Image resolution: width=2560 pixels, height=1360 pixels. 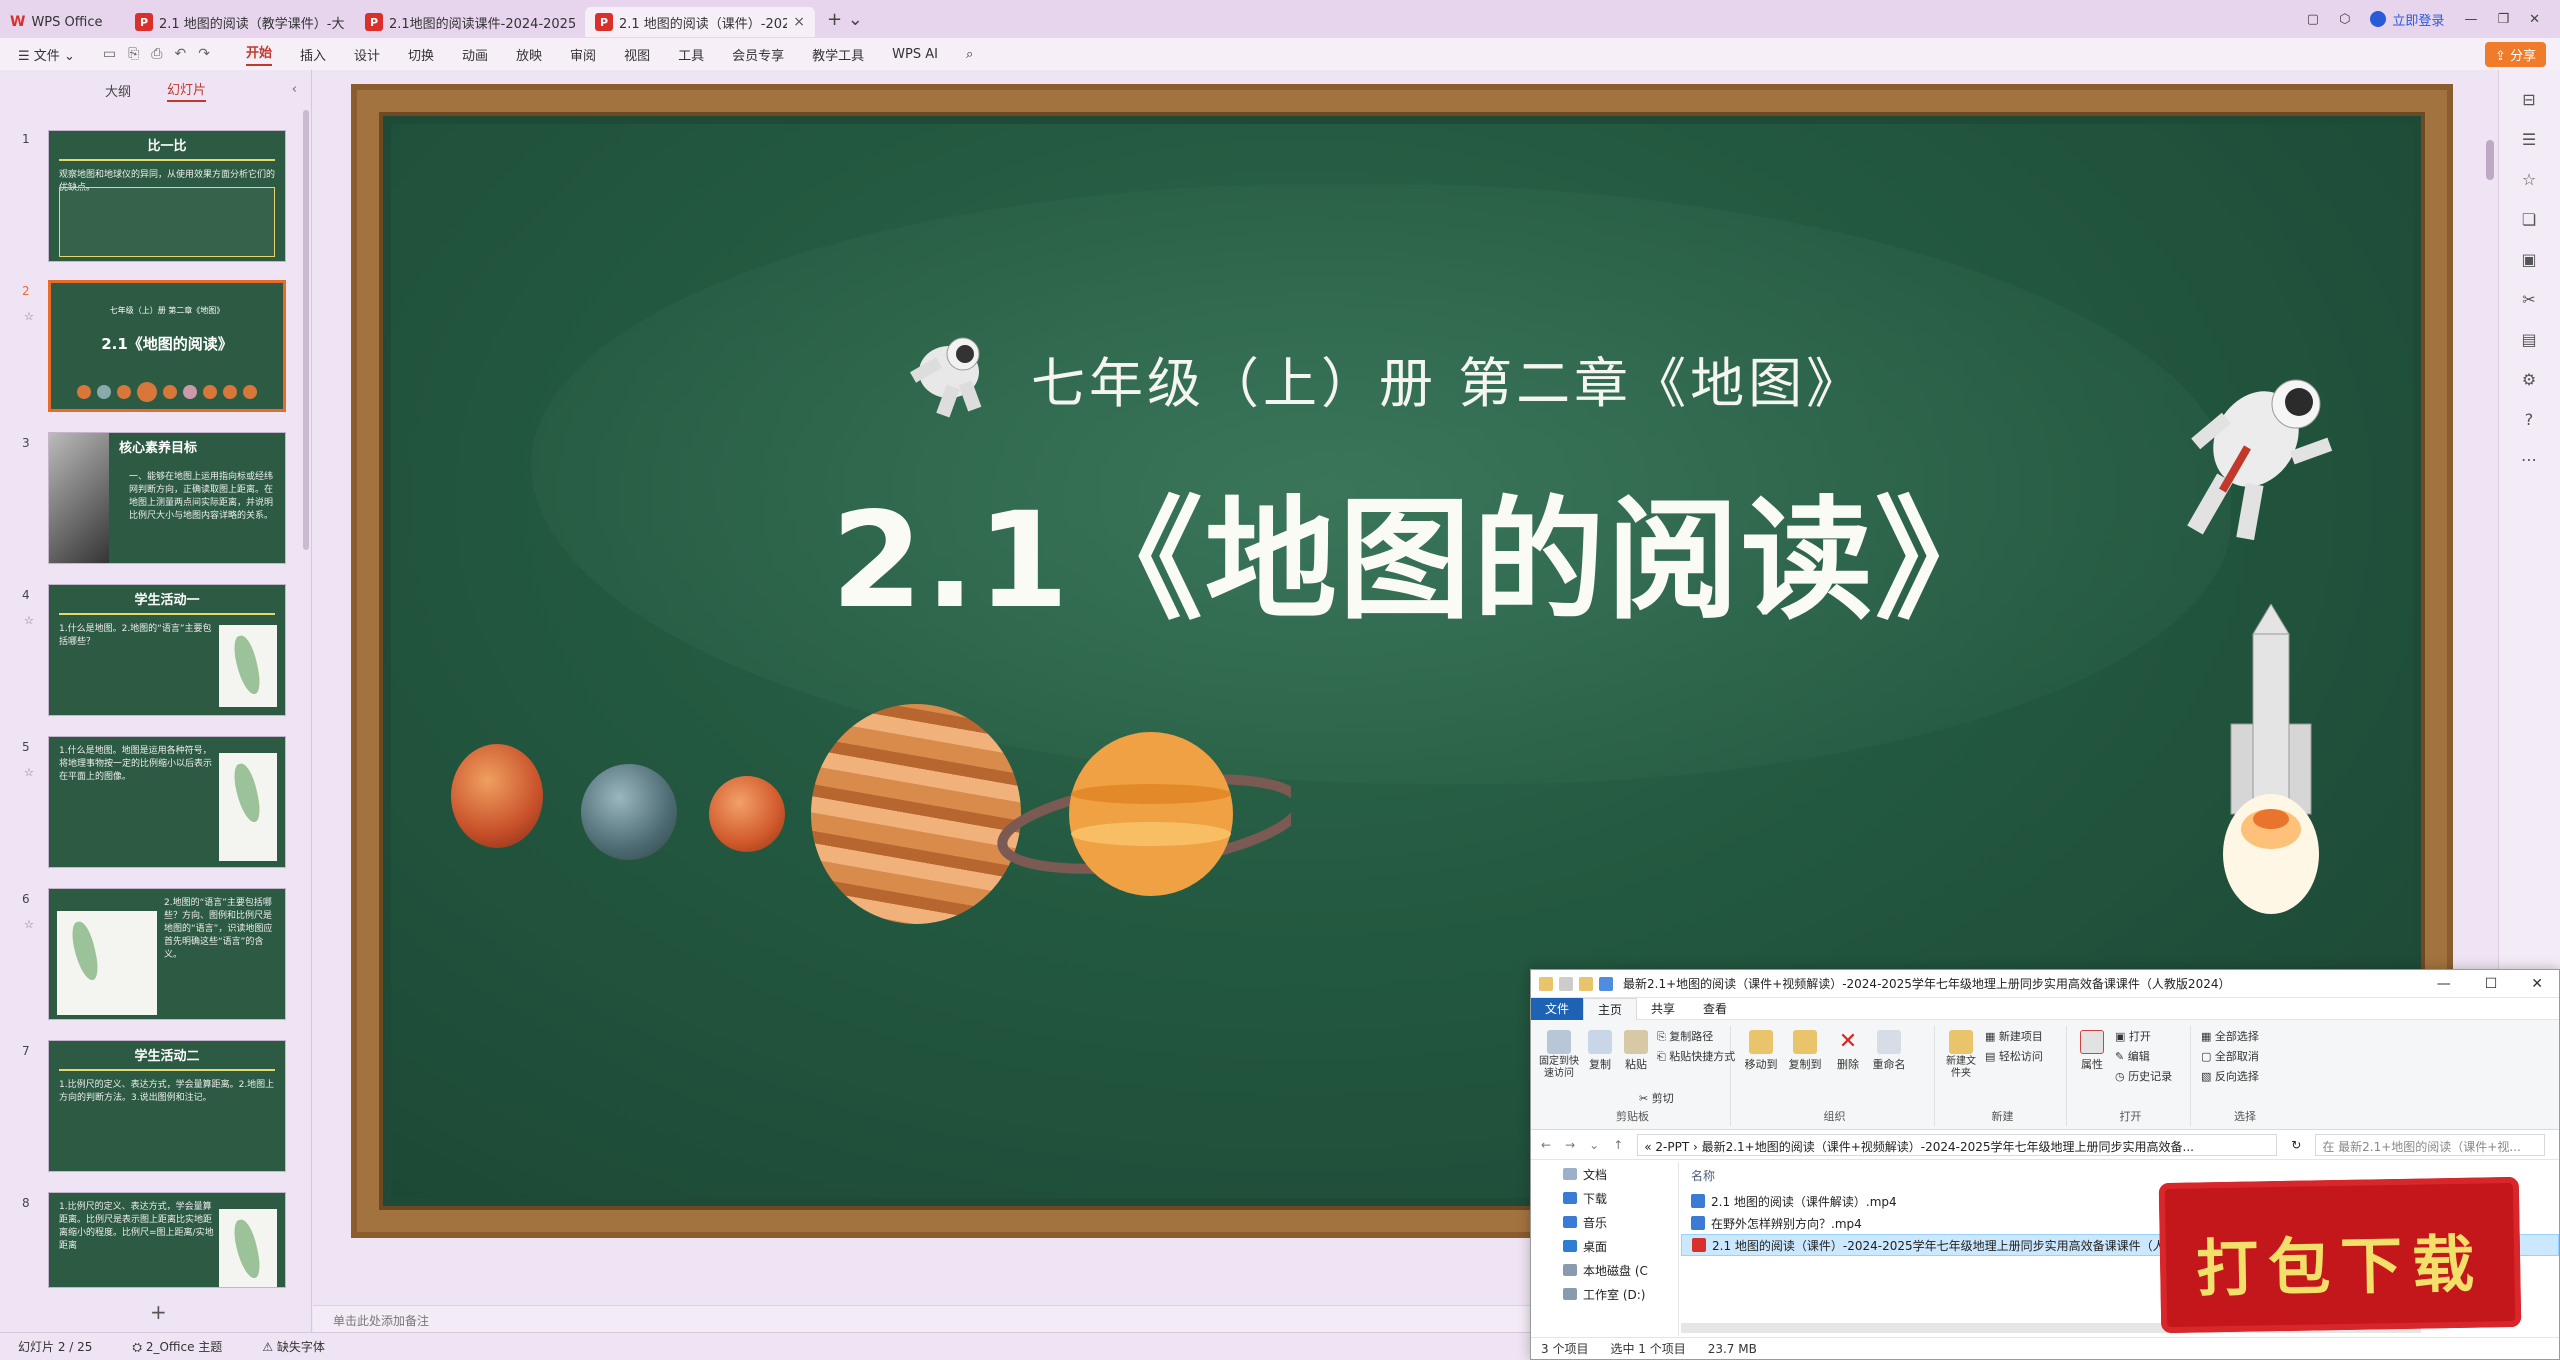 I want to click on file-menu: ☰ 文件 ⌄, so click(x=46, y=54).